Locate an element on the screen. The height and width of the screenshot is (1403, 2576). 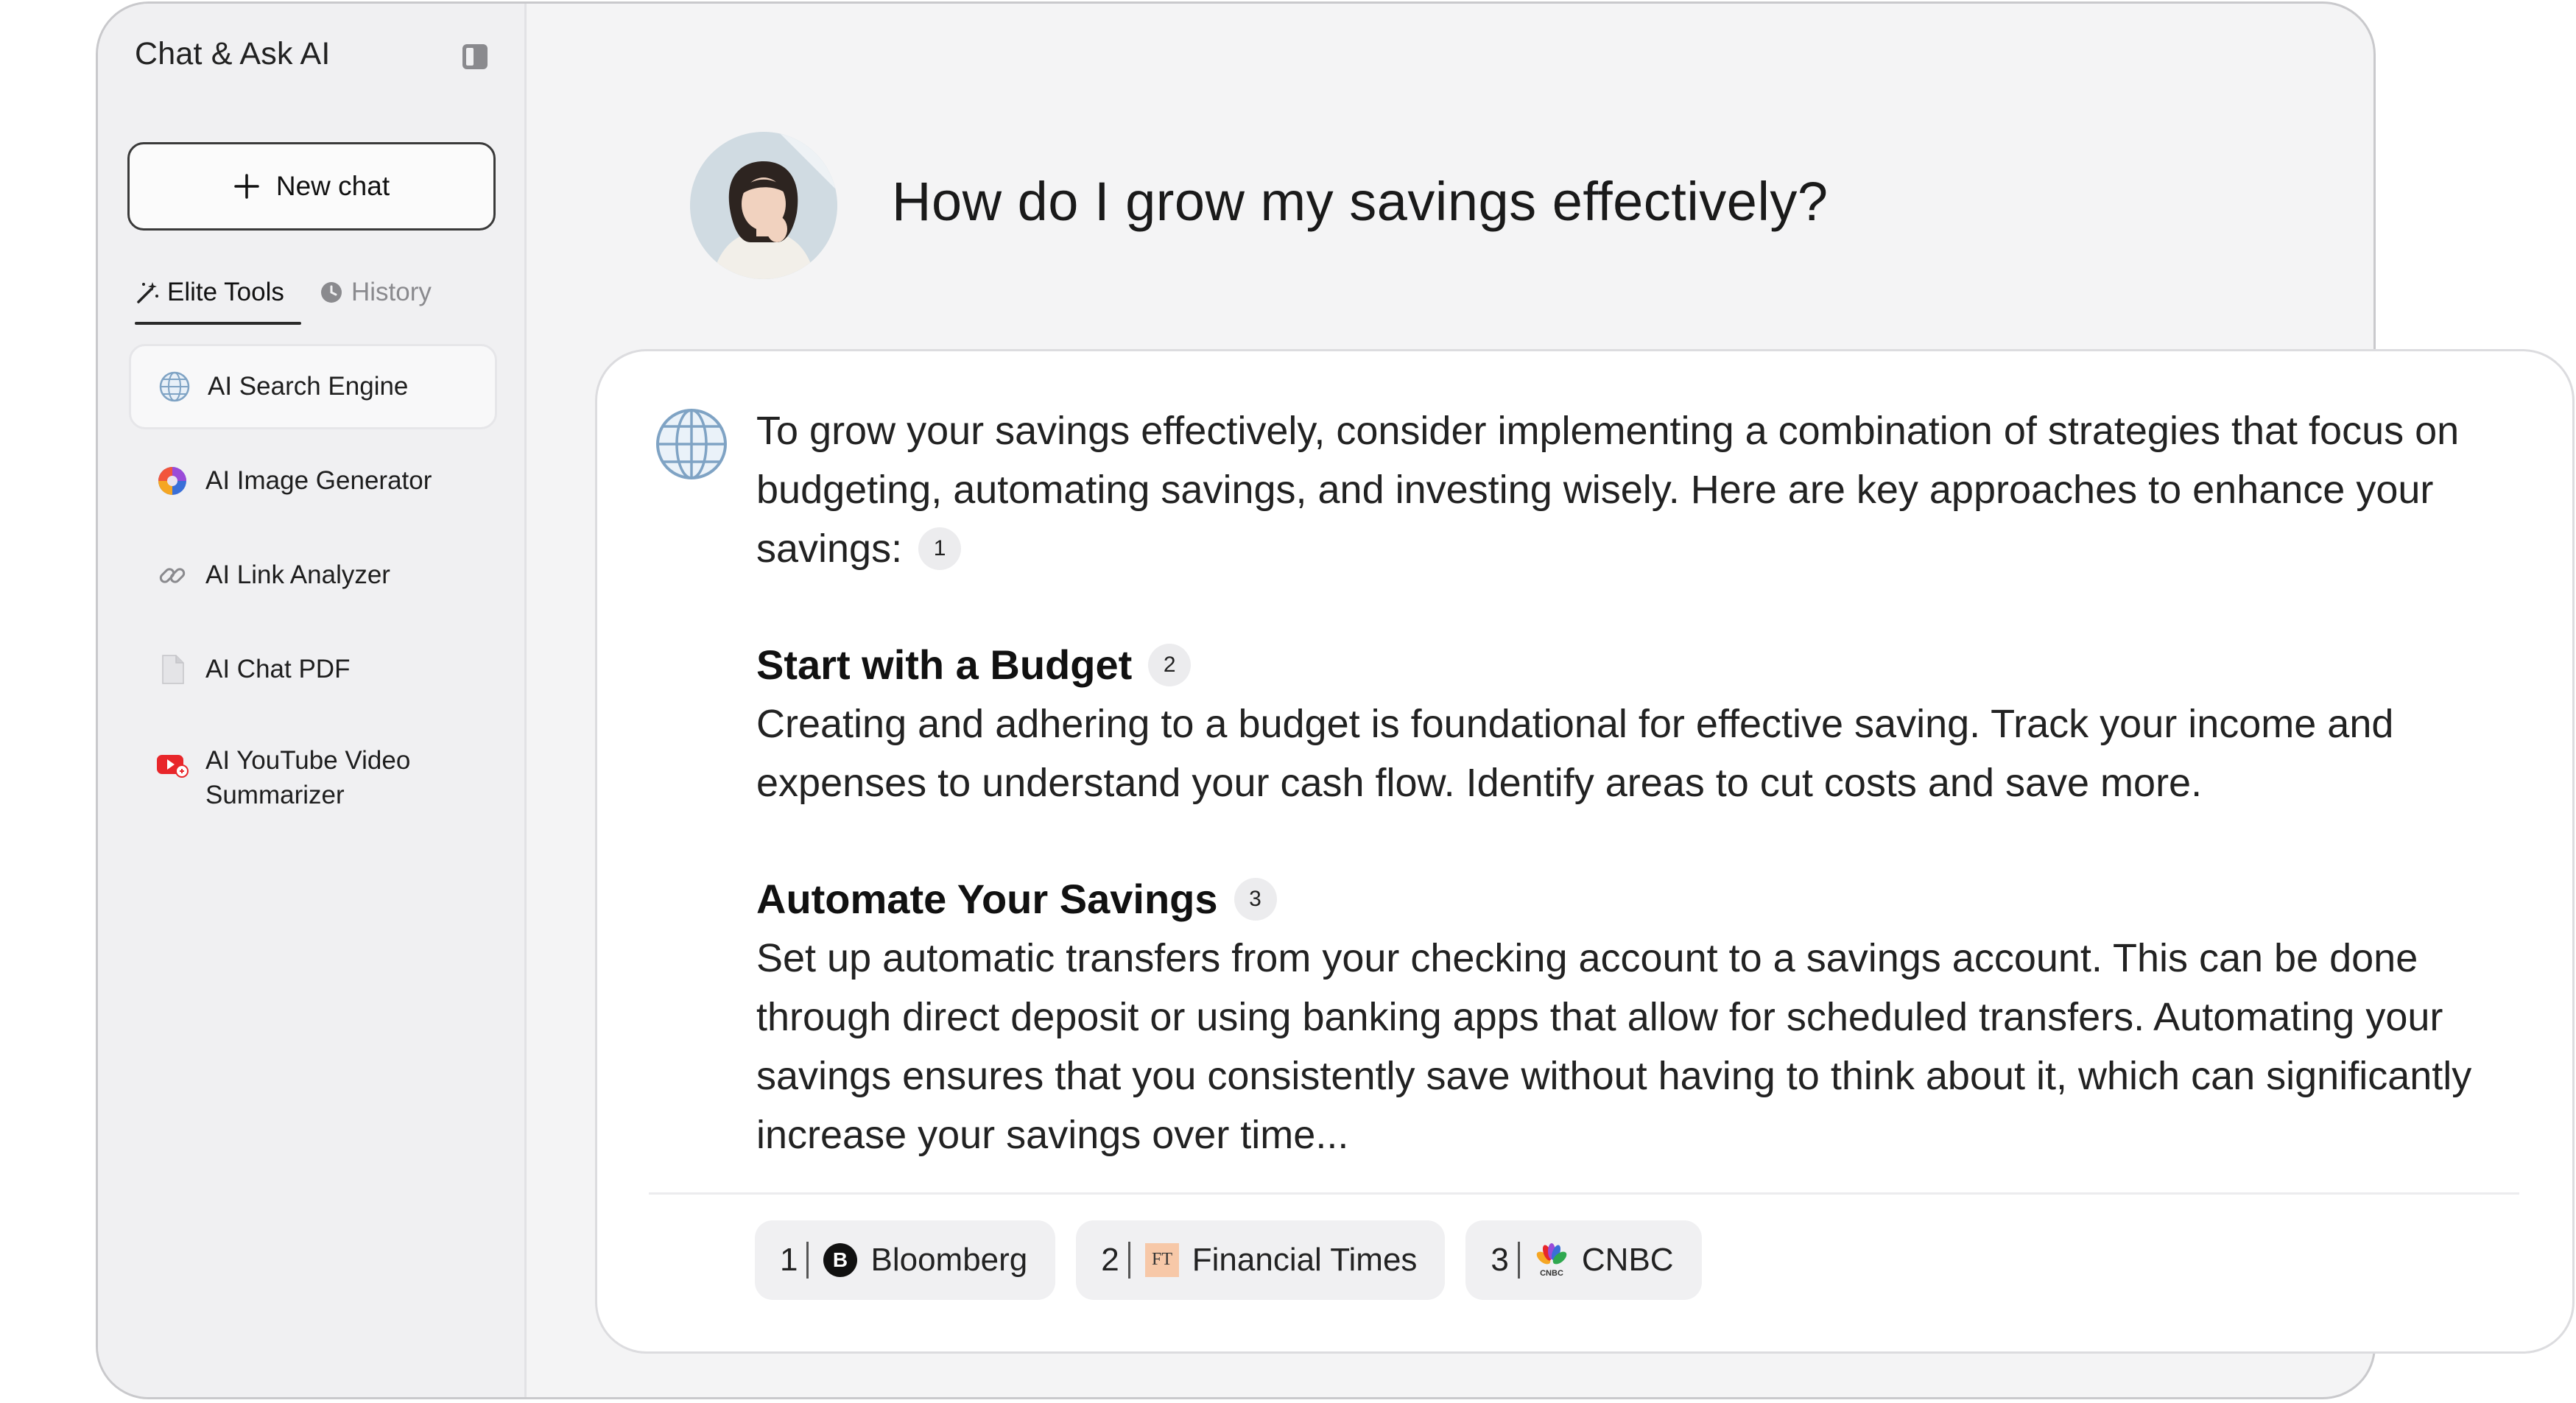
sidebar-item-label: AI Link Analyzer is located at coordinates (297, 575).